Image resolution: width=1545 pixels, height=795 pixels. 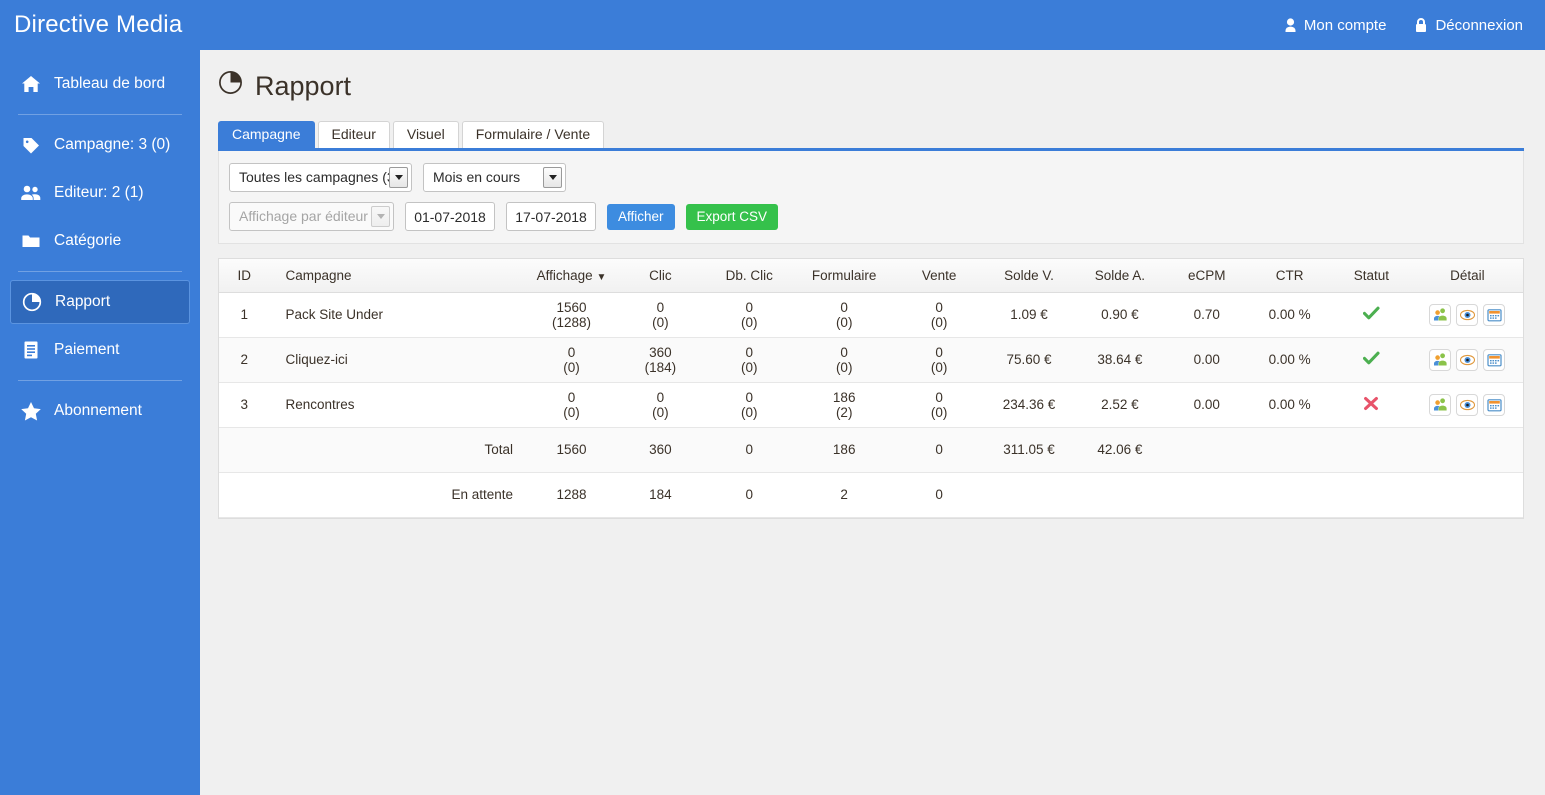 I want to click on db-clic-value: 0, so click(x=749, y=352).